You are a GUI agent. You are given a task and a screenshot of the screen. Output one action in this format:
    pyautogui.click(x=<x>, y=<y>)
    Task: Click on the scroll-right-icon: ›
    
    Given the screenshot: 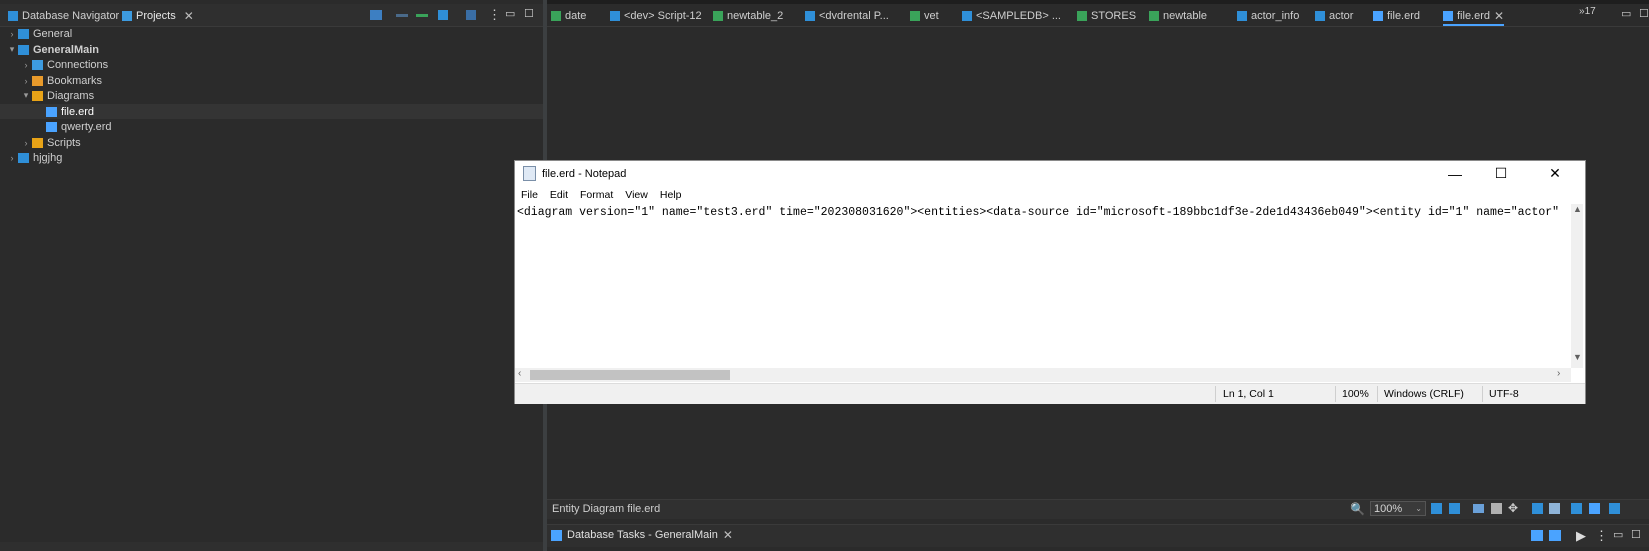 What is the action you would take?
    pyautogui.click(x=1558, y=373)
    